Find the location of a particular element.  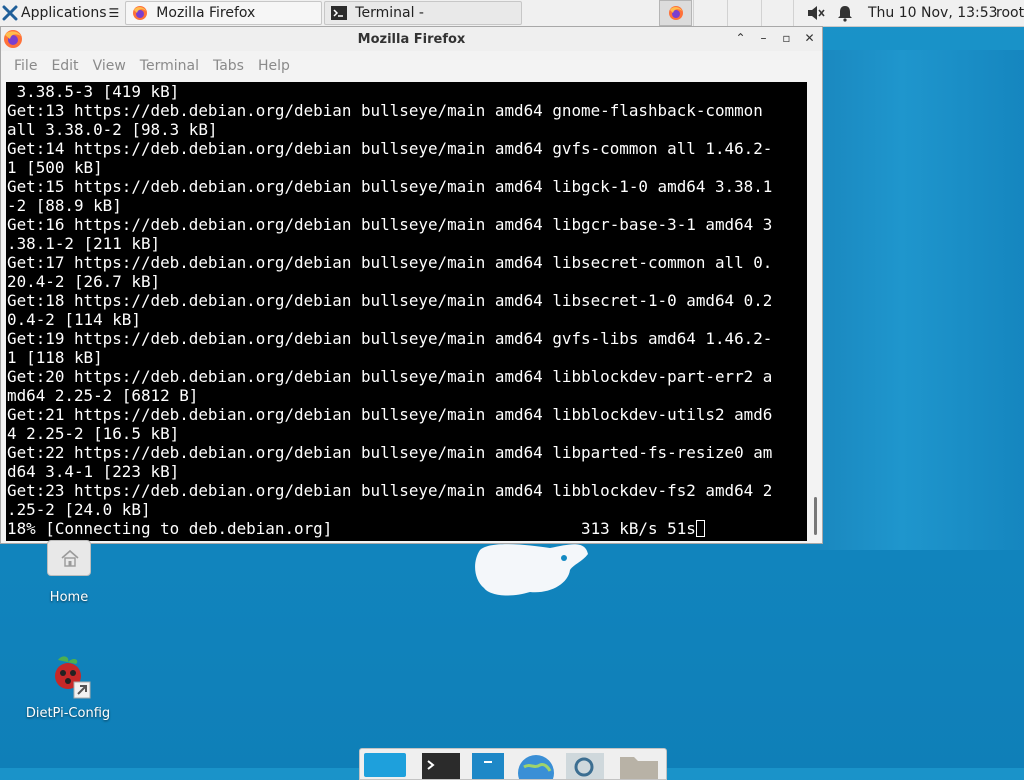

window-titlebar: Mozilla Firefox ⌃ – ▫ ✕ is located at coordinates (411, 39).